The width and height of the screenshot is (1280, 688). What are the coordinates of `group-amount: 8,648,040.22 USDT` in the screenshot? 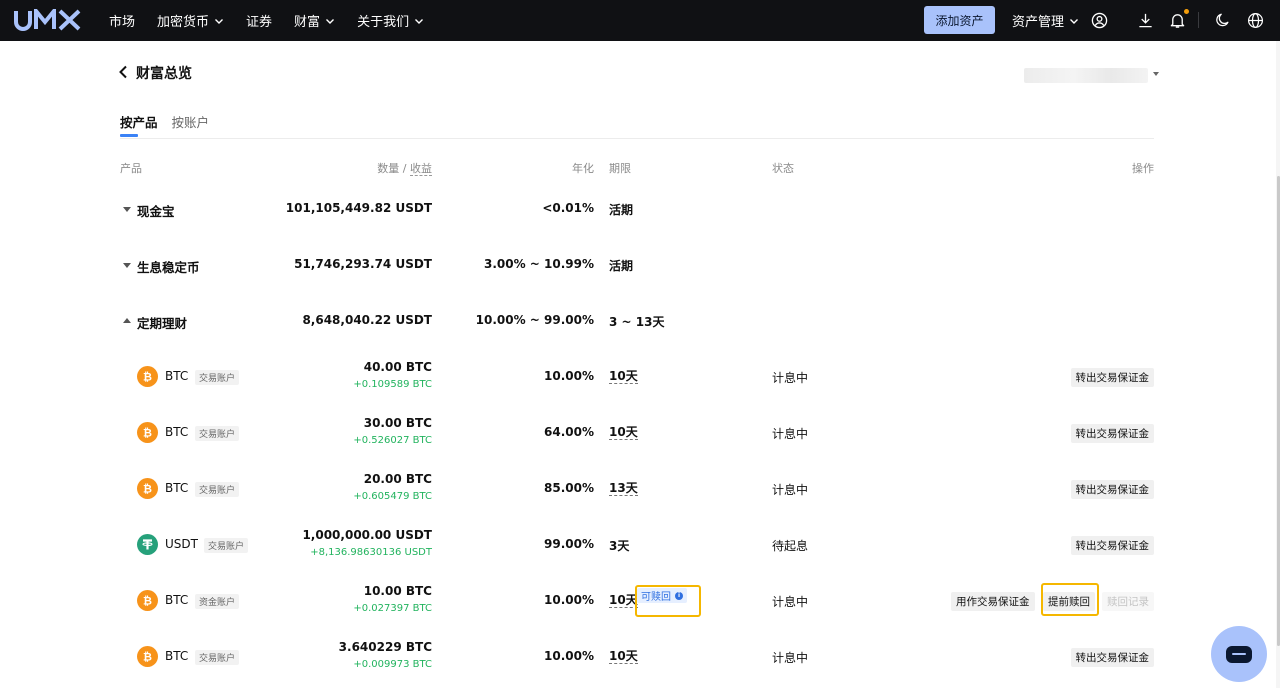 It's located at (367, 320).